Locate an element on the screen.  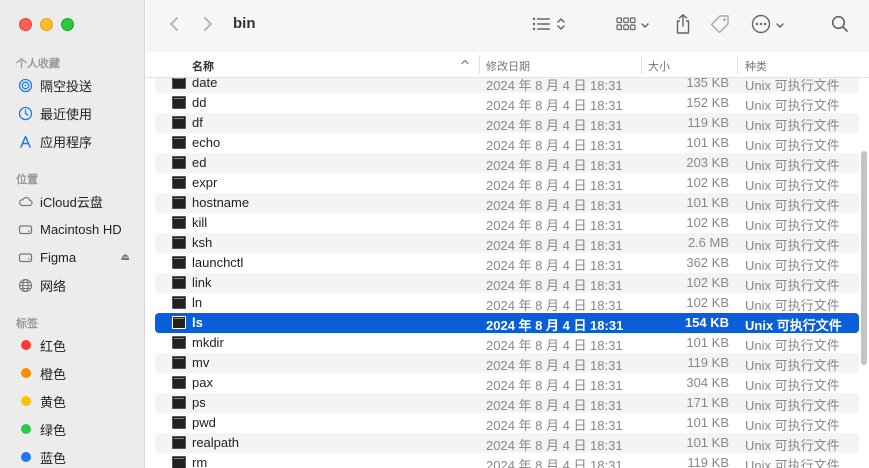
action-menu-button is located at coordinates (768, 26).